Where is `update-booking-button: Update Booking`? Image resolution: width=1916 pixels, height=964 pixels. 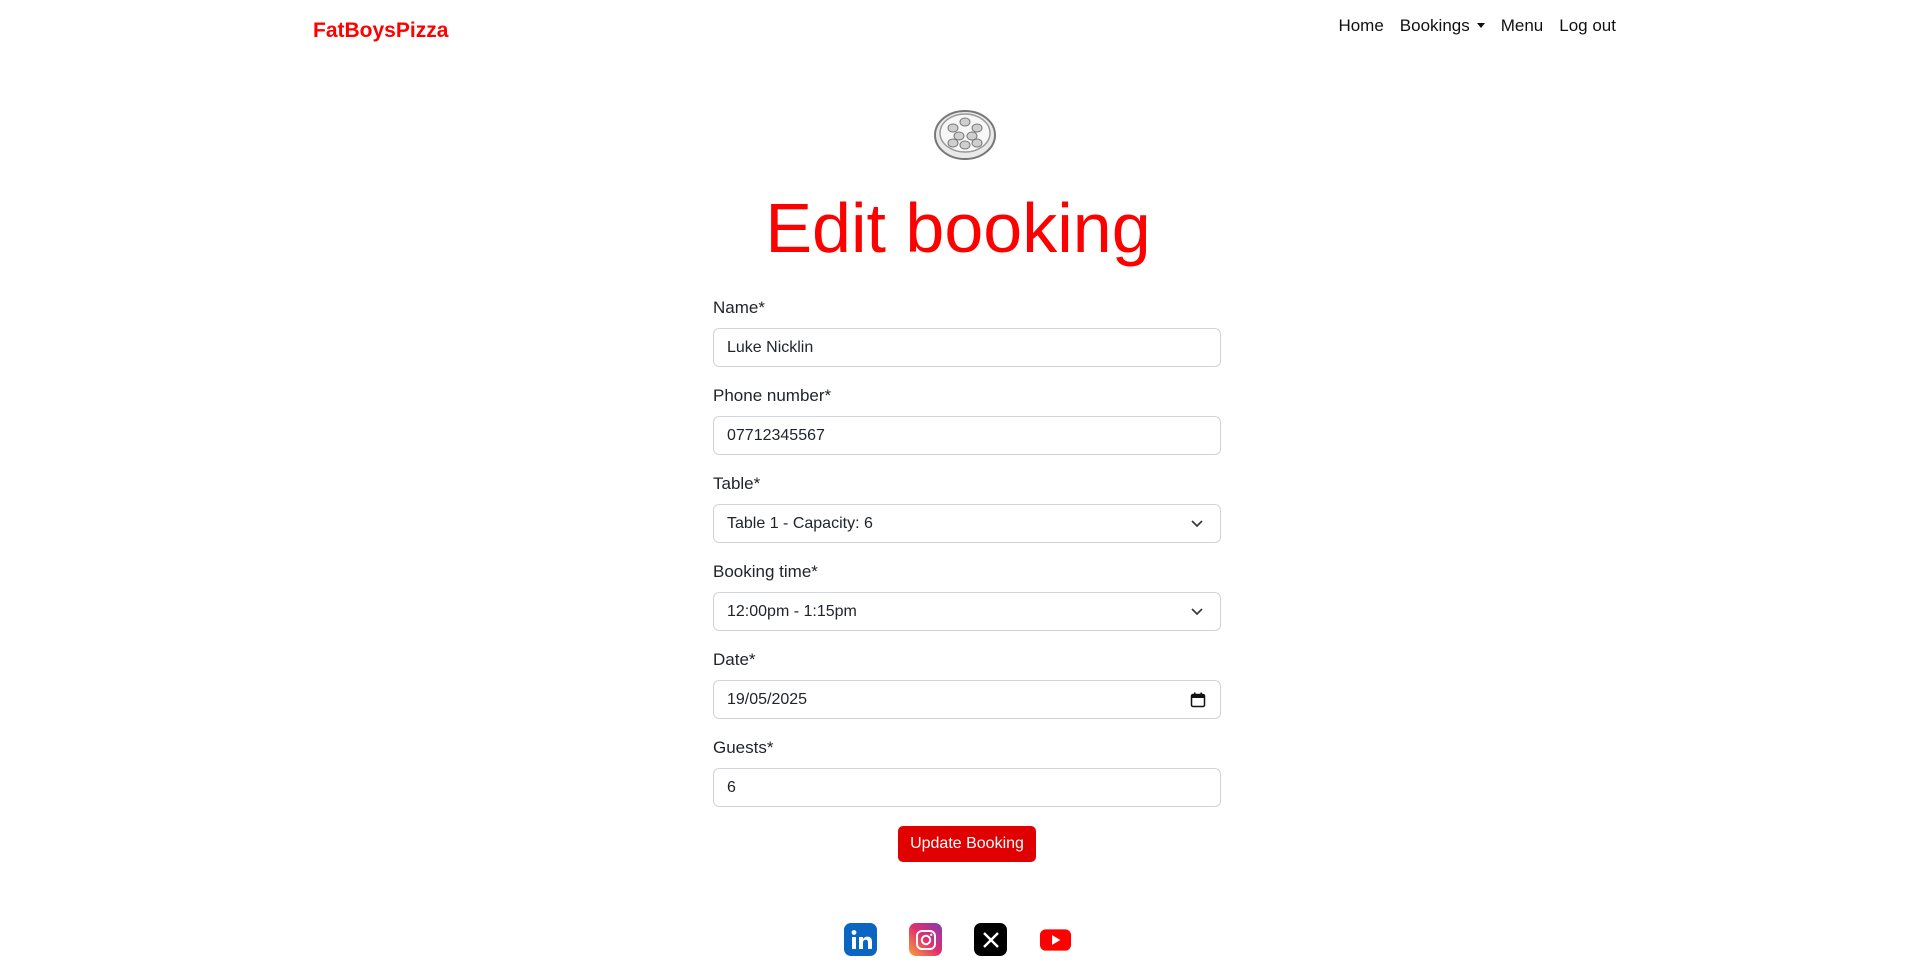 update-booking-button: Update Booking is located at coordinates (967, 844).